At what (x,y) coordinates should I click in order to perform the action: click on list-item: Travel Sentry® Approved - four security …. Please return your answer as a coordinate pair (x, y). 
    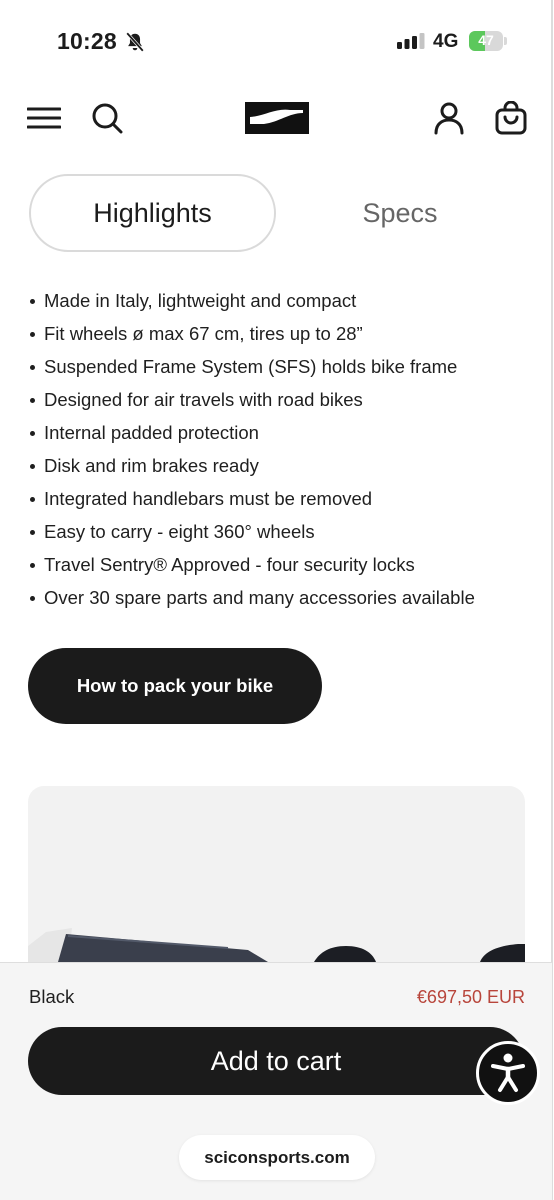
    Looking at the image, I should click on (283, 564).